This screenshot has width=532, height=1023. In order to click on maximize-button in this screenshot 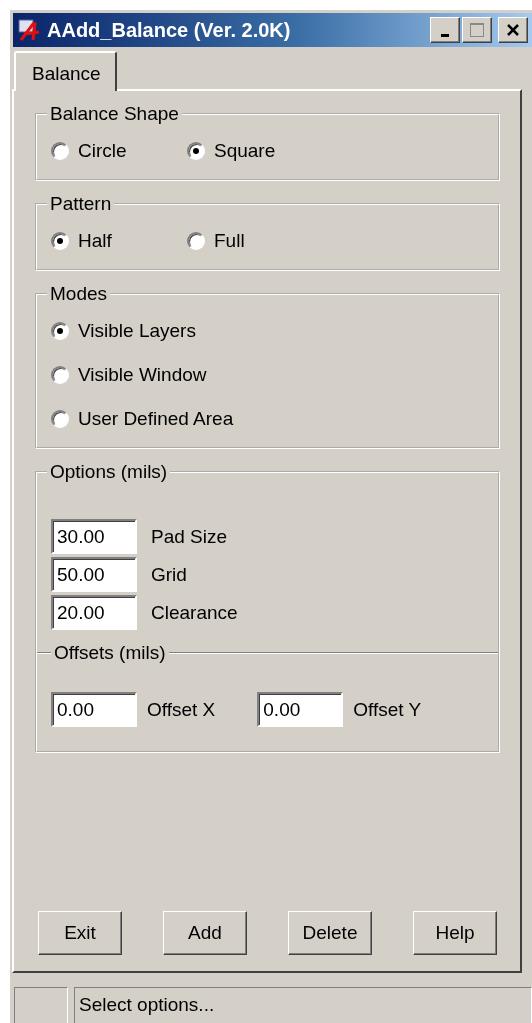, I will do `click(477, 30)`.